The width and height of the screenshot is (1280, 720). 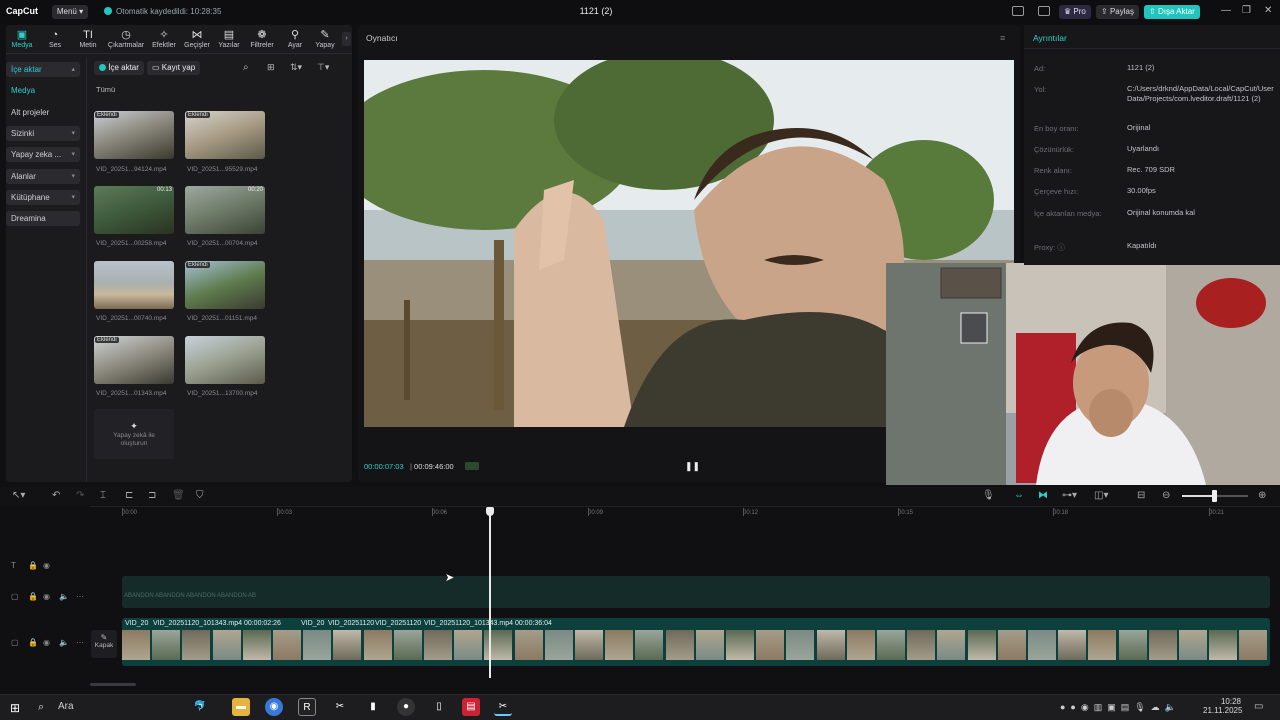 I want to click on link-icon: ⇔, so click(x=1019, y=495).